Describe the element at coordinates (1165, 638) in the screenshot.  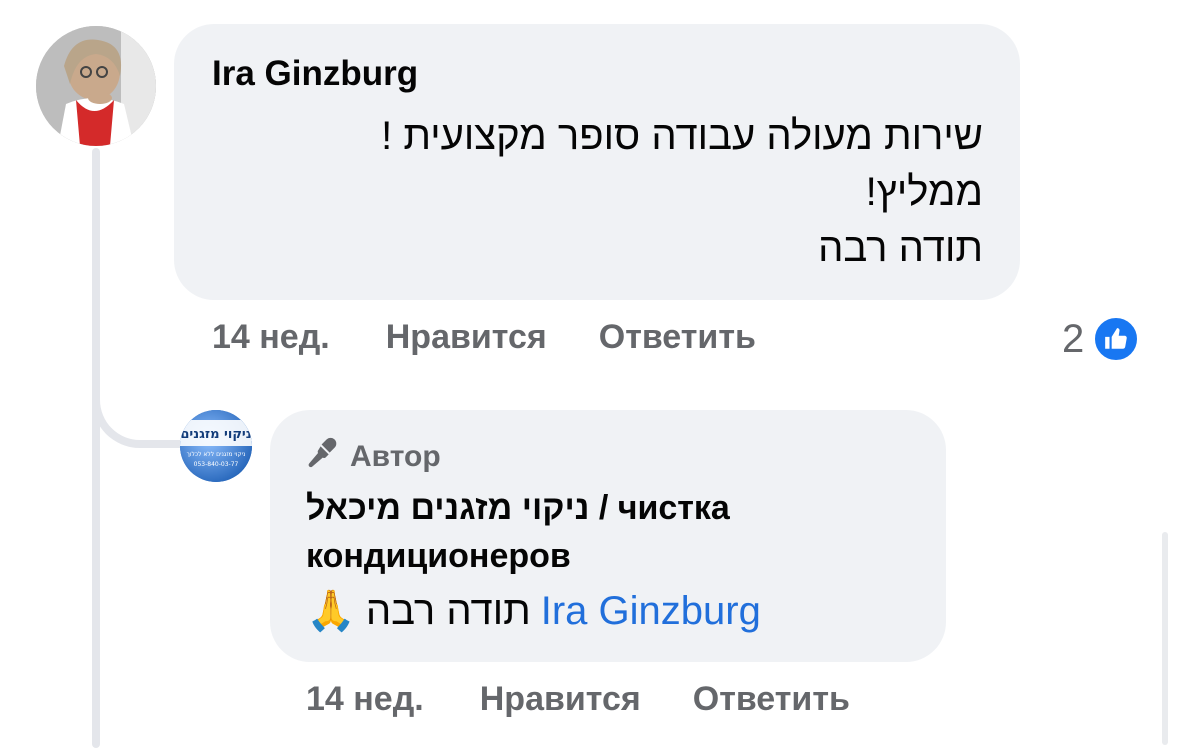
I see `scrollbar` at that location.